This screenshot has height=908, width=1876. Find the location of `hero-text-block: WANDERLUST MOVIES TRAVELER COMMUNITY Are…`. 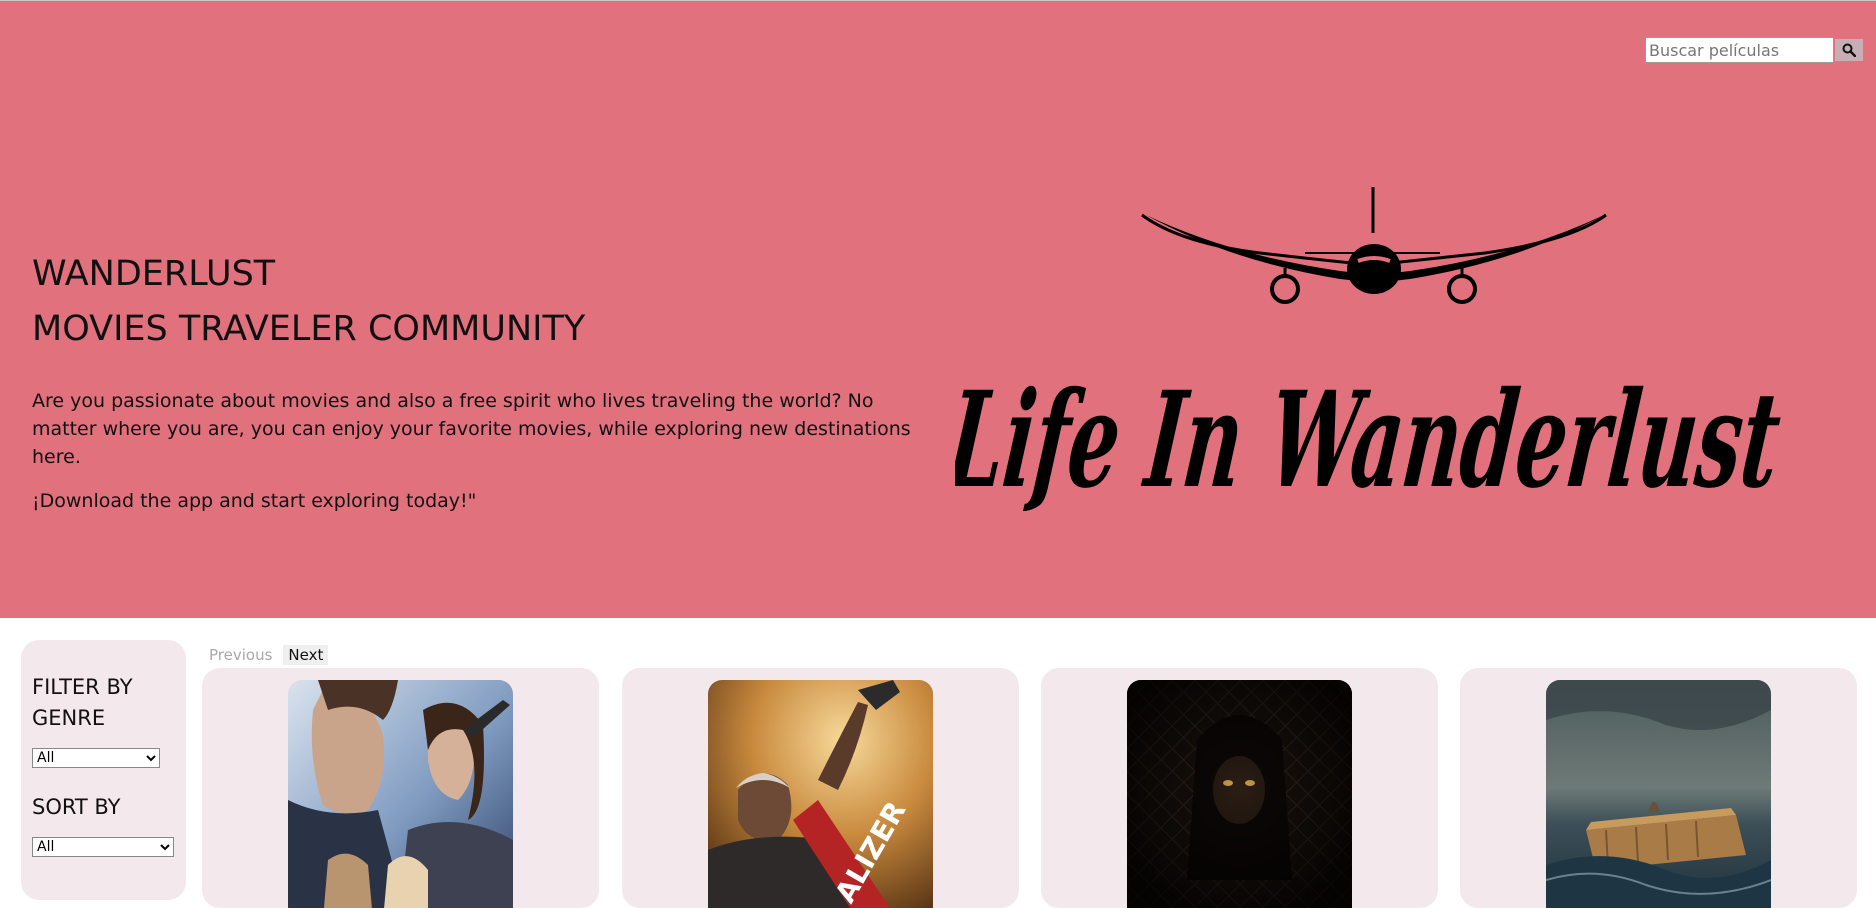

hero-text-block: WANDERLUST MOVIES TRAVELER COMMUNITY Are… is located at coordinates (472, 381).